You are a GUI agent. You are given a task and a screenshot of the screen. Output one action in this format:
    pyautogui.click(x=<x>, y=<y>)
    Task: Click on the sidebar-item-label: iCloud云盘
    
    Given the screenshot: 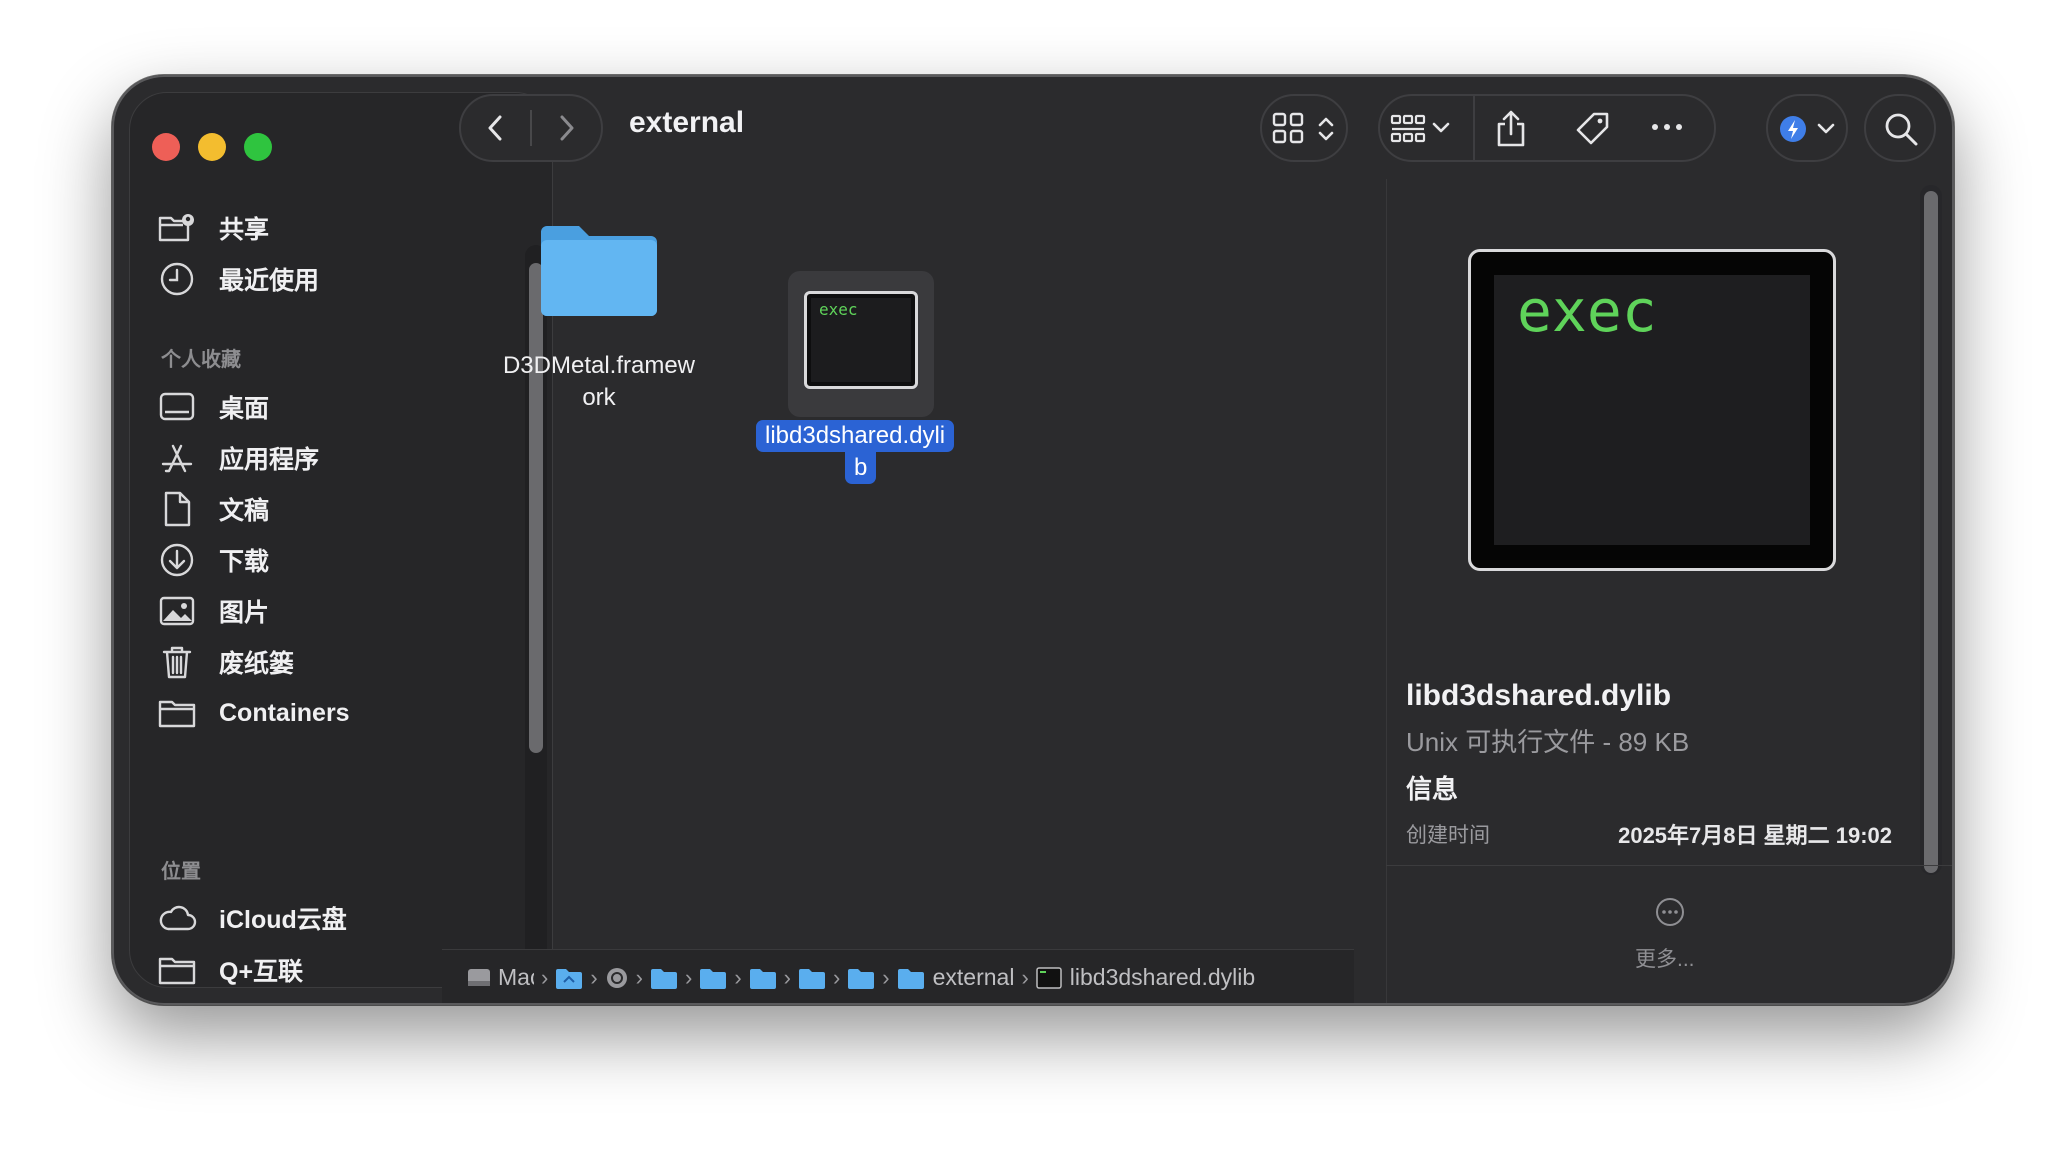 What is the action you would take?
    pyautogui.click(x=283, y=920)
    